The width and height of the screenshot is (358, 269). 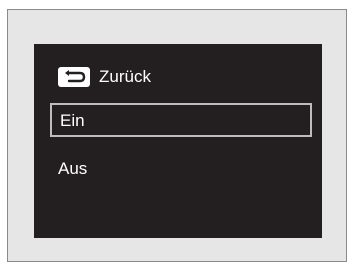 What do you see at coordinates (125, 76) in the screenshot?
I see `back-label: Zurück` at bounding box center [125, 76].